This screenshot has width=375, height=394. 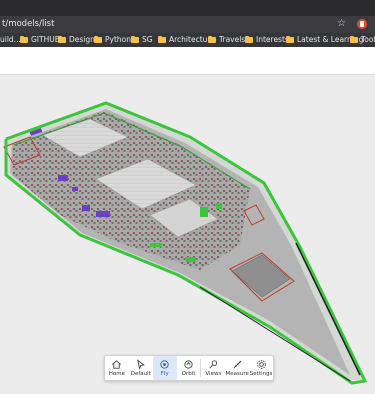 What do you see at coordinates (341, 24) in the screenshot?
I see `bookmark-star-icon: ☆` at bounding box center [341, 24].